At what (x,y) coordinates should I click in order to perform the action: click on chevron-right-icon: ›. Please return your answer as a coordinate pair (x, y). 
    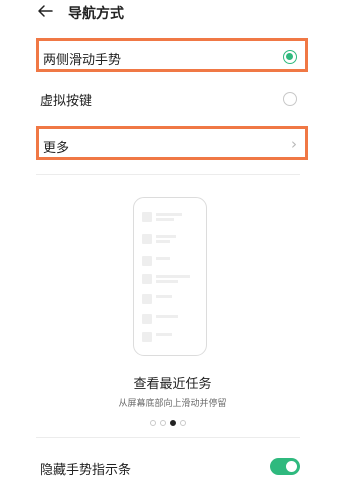
    Looking at the image, I should click on (294, 144).